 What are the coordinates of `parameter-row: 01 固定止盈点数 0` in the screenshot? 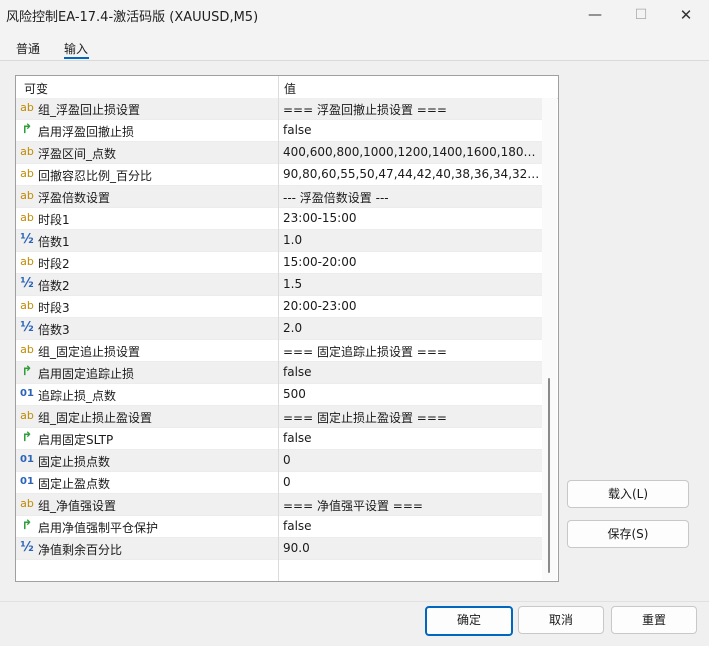 It's located at (279, 483).